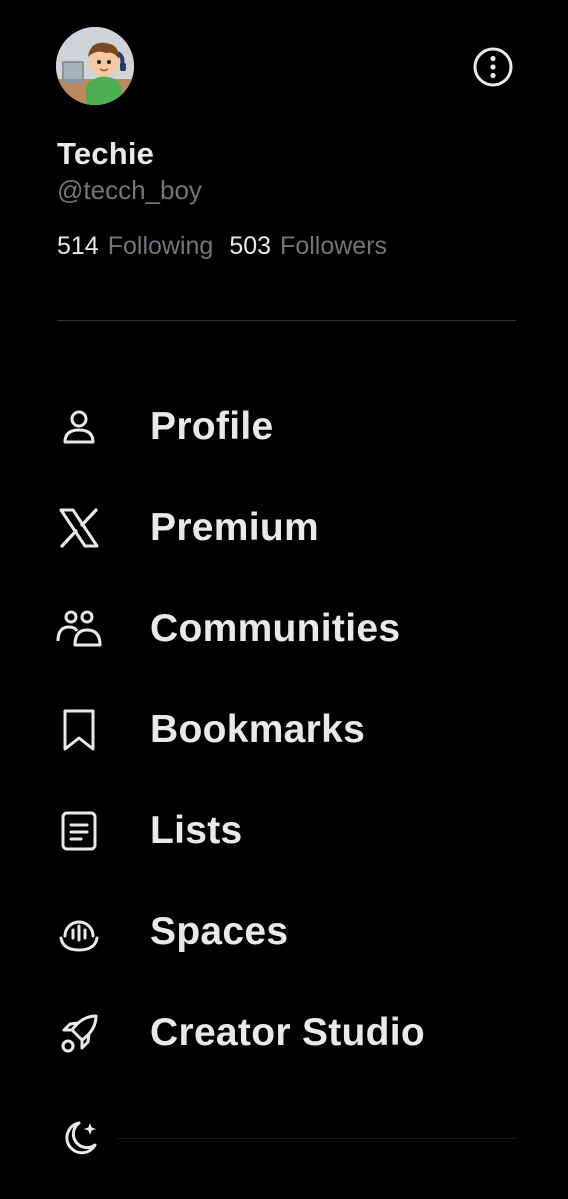 The height and width of the screenshot is (1199, 568). Describe the element at coordinates (275, 628) in the screenshot. I see `menu-item-label: Communities` at that location.